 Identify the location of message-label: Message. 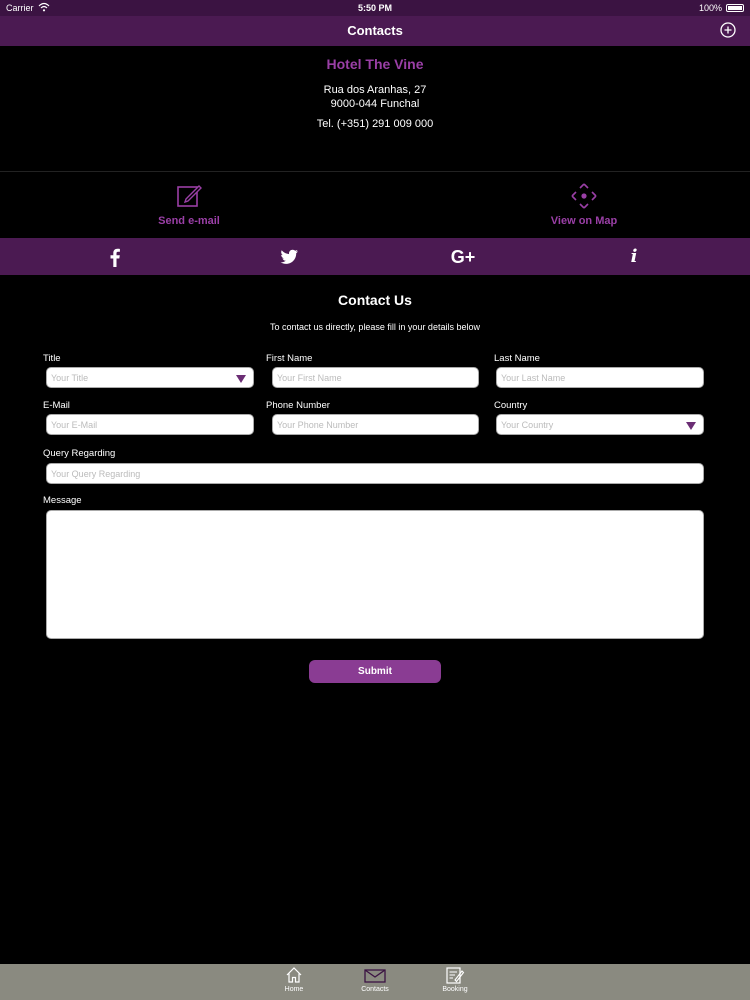
(62, 500).